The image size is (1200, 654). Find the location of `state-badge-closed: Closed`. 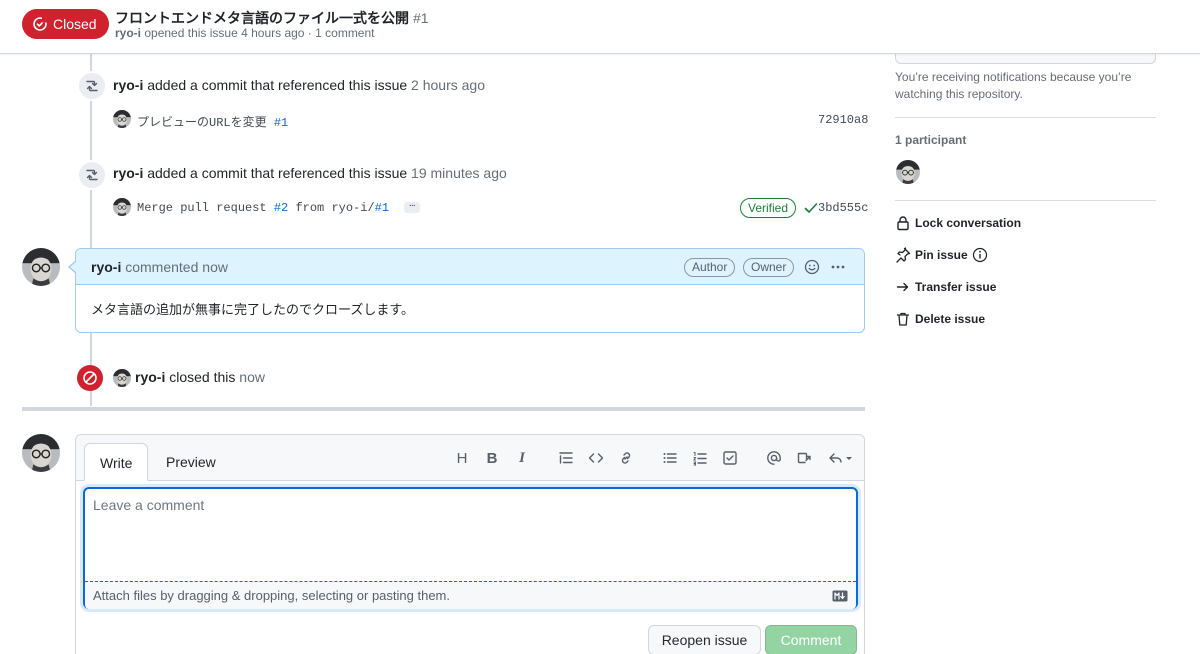

state-badge-closed: Closed is located at coordinates (65, 24).